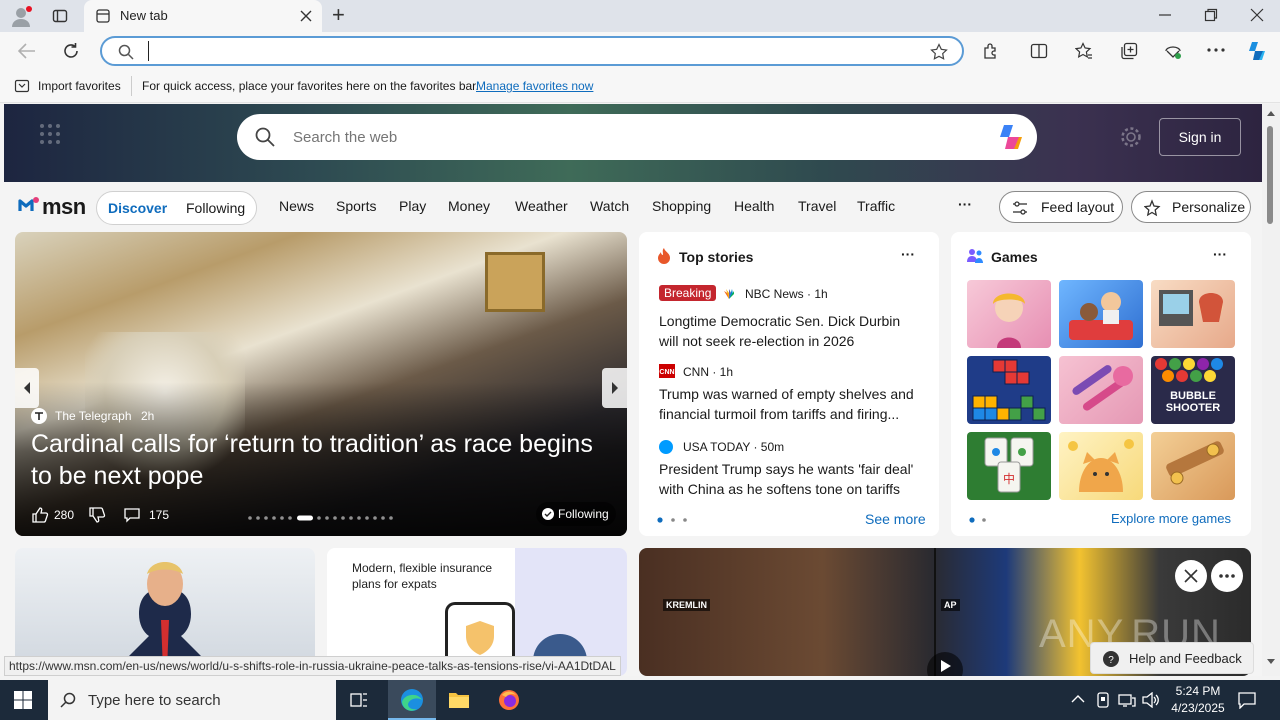  I want to click on nav-shopping: Shopping, so click(681, 206).